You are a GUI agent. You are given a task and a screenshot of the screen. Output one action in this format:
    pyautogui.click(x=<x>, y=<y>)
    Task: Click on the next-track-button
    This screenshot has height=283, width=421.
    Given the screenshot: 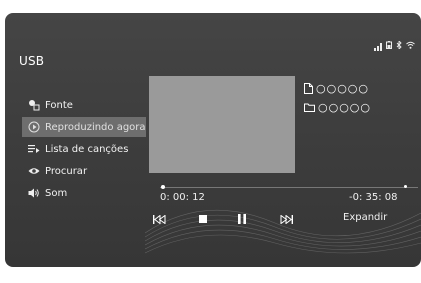 What is the action you would take?
    pyautogui.click(x=286, y=219)
    